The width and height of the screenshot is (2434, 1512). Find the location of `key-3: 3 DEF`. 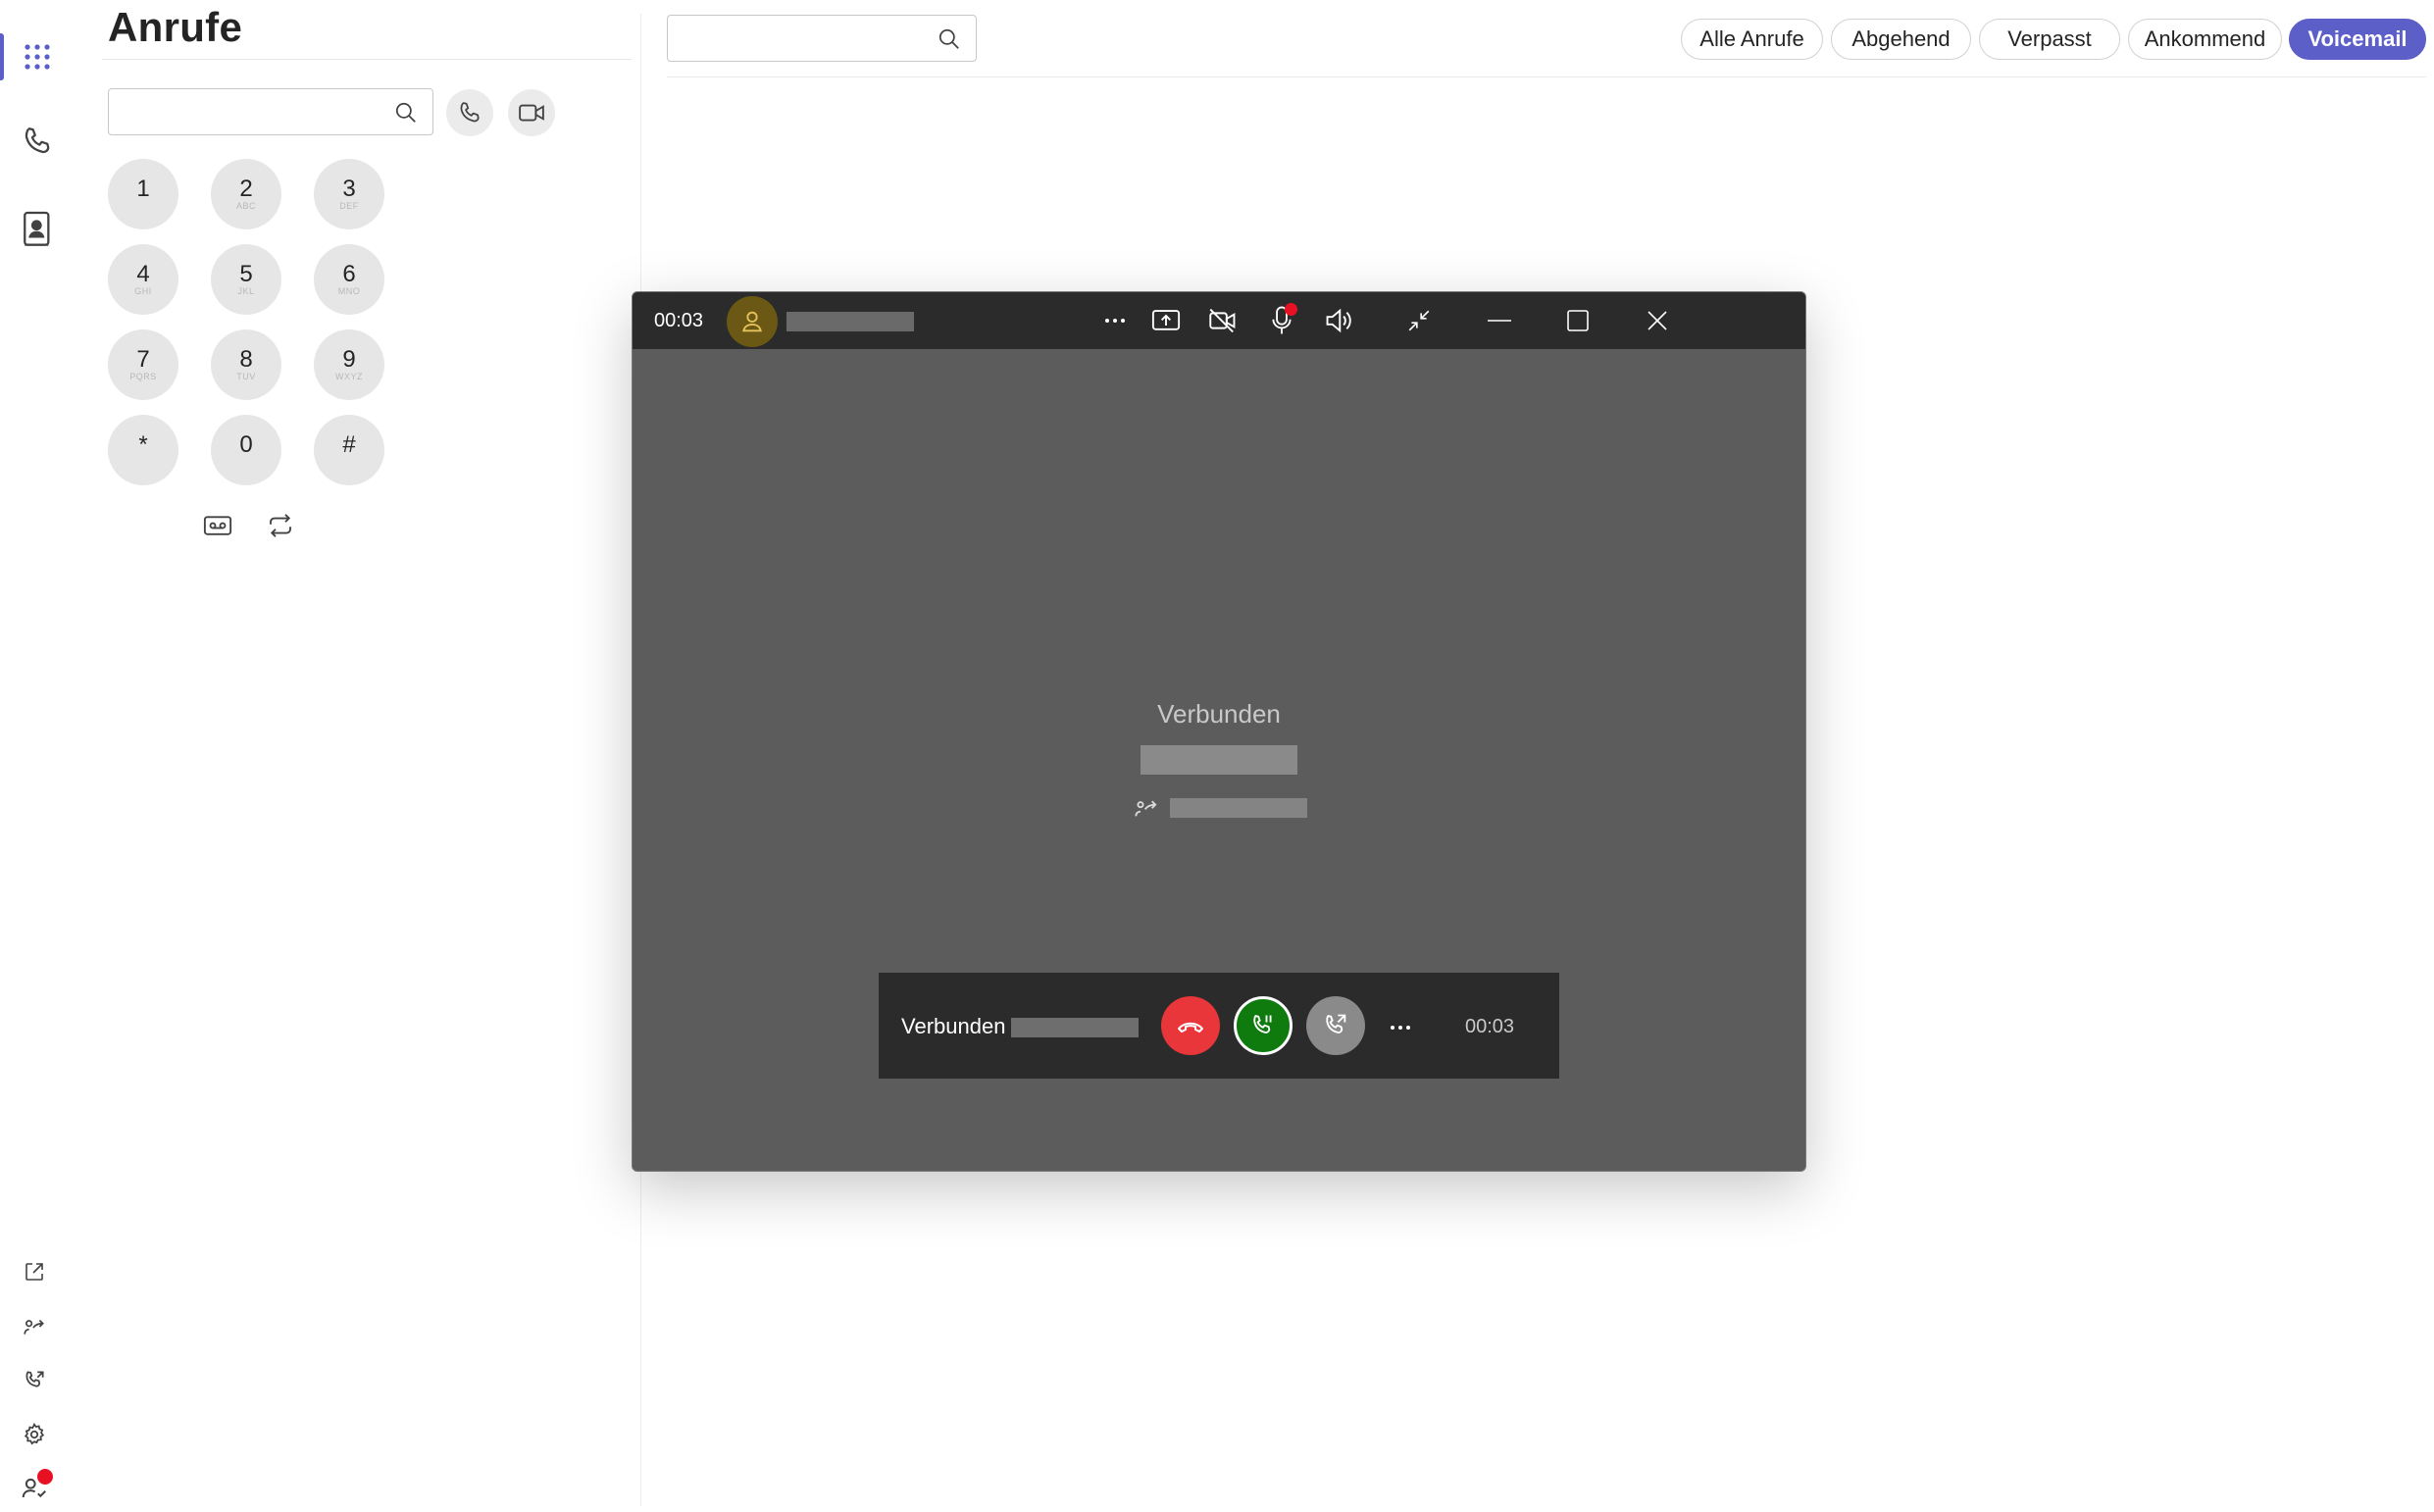

key-3: 3 DEF is located at coordinates (349, 194).